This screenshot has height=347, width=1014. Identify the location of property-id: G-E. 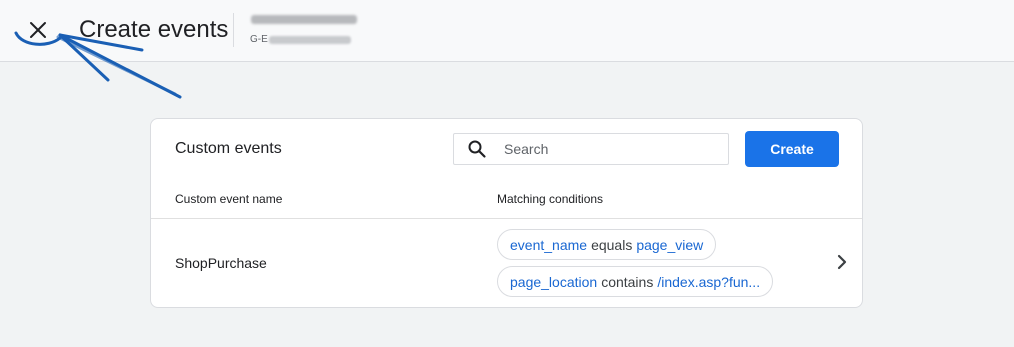
(300, 39).